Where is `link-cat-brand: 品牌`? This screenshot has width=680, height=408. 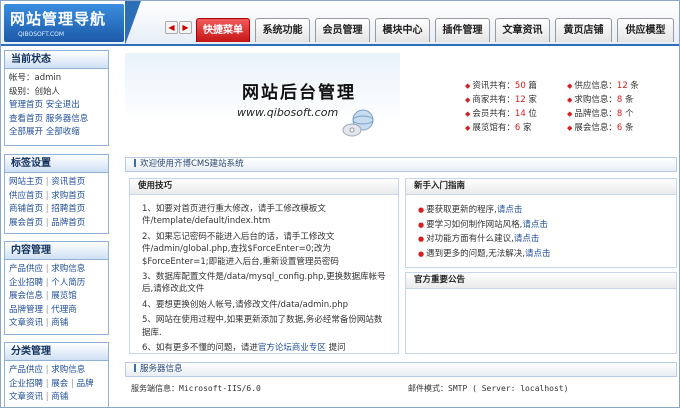 link-cat-brand: 品牌 is located at coordinates (85, 384).